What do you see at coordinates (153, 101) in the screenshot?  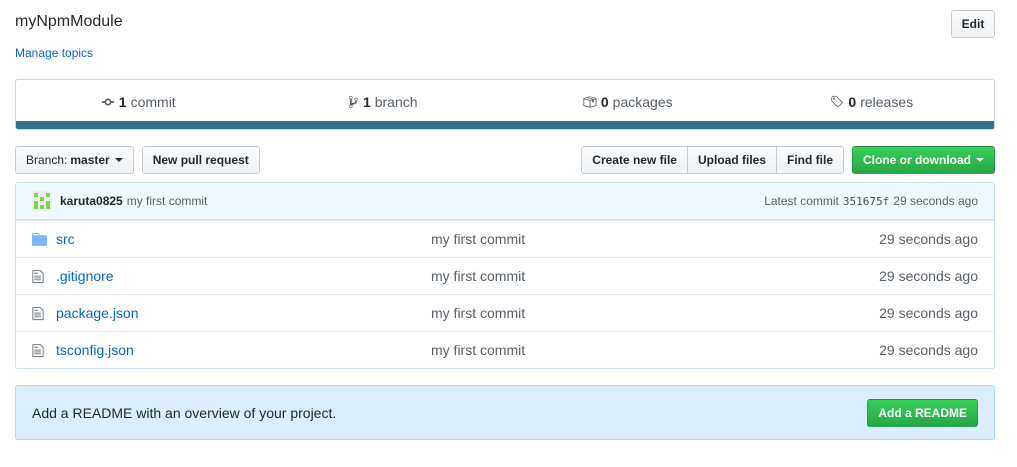 I see `commits-label: commit` at bounding box center [153, 101].